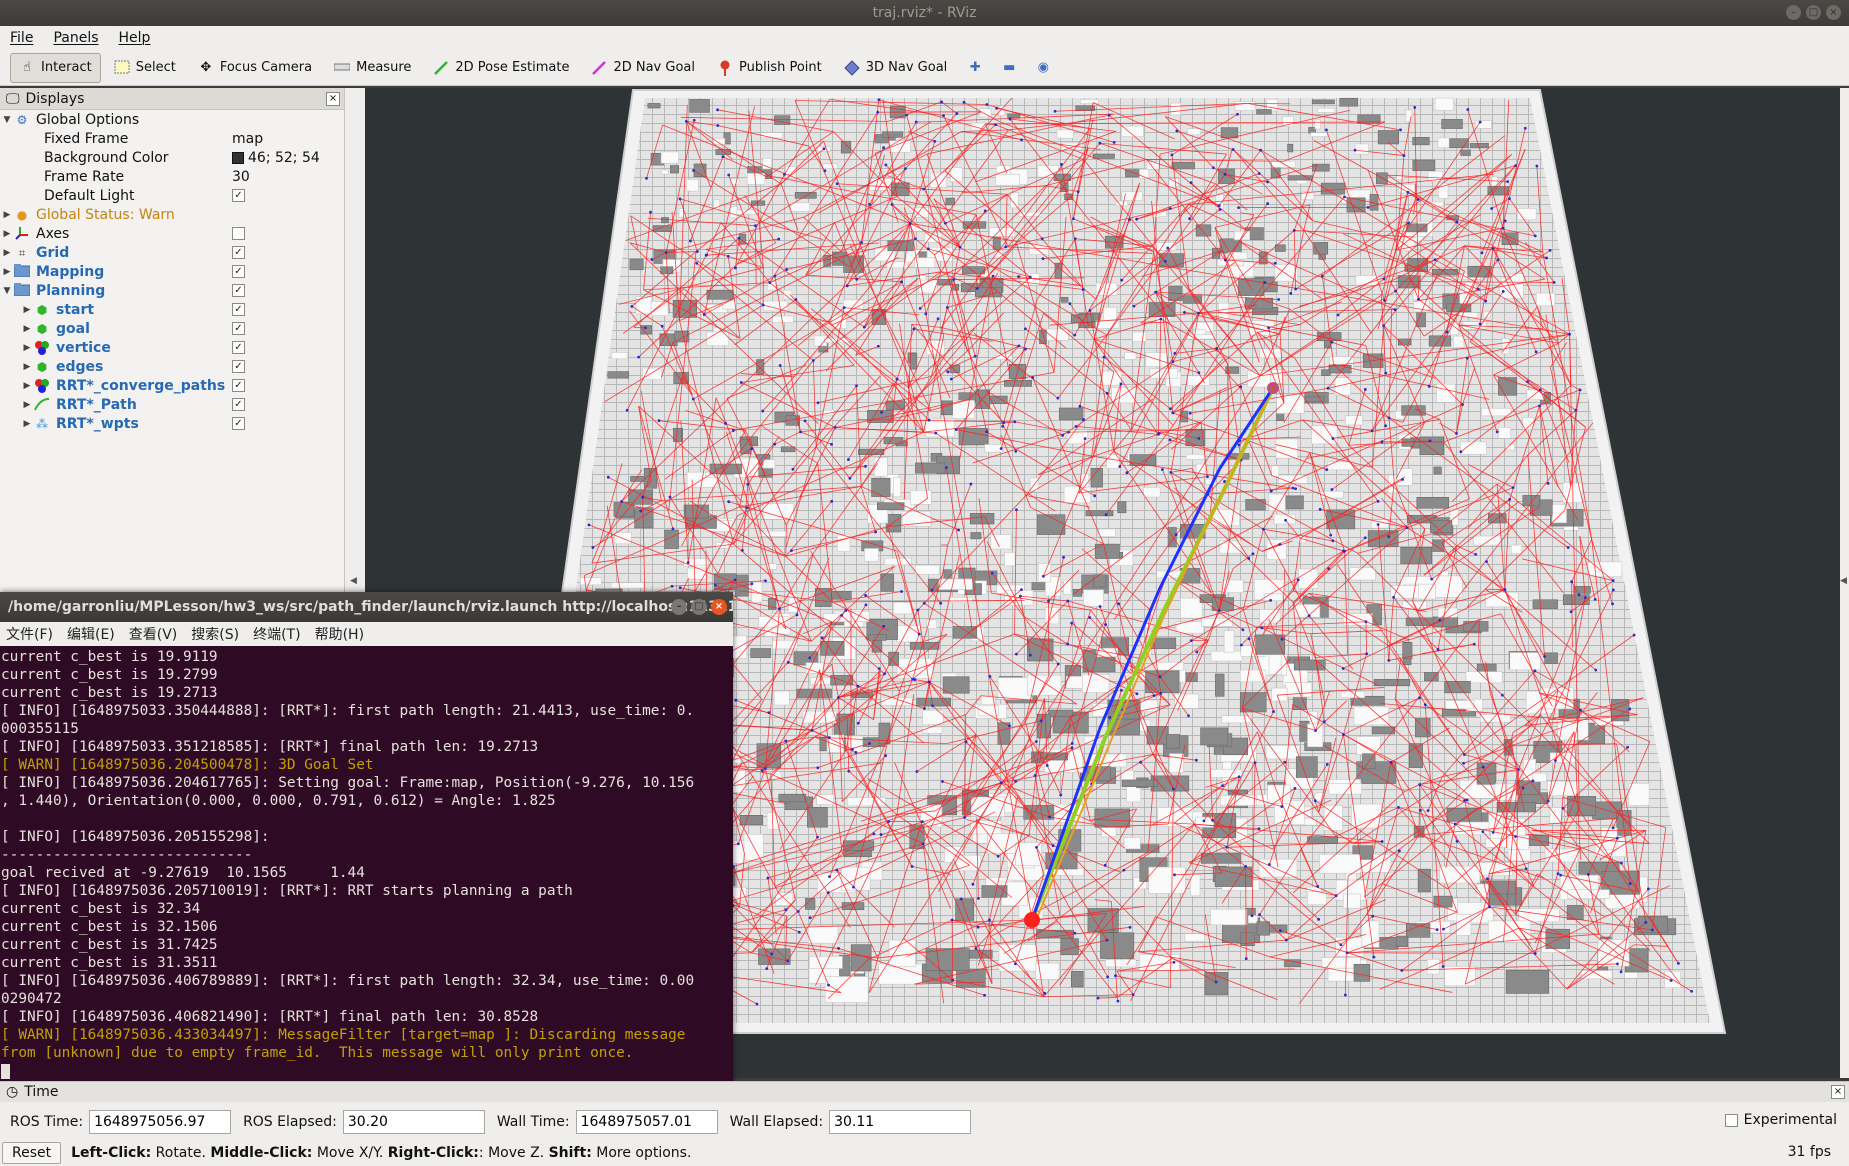  What do you see at coordinates (172, 157) in the screenshot?
I see `tree-background-color: Background Color 46; 52; 54` at bounding box center [172, 157].